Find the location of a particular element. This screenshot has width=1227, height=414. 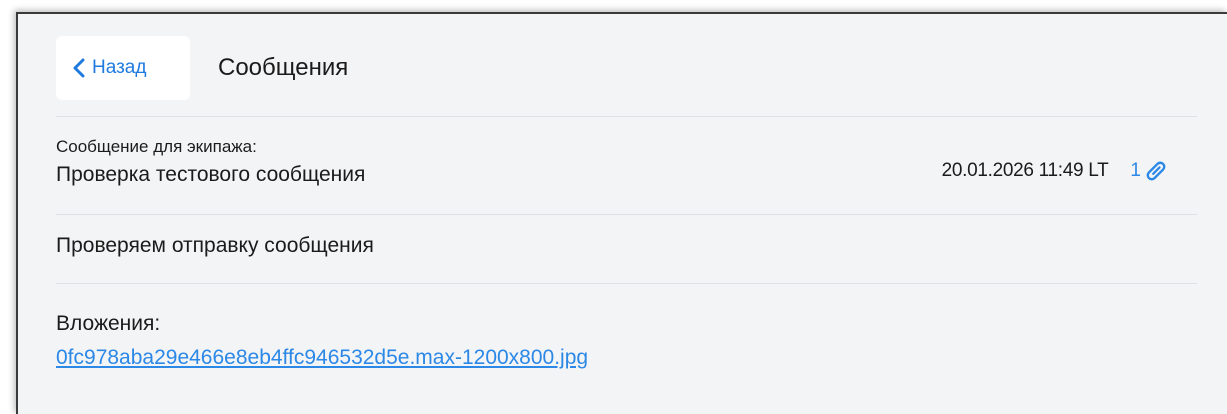

message-datetime: 20.01.2026 11:49 LT is located at coordinates (1025, 170).